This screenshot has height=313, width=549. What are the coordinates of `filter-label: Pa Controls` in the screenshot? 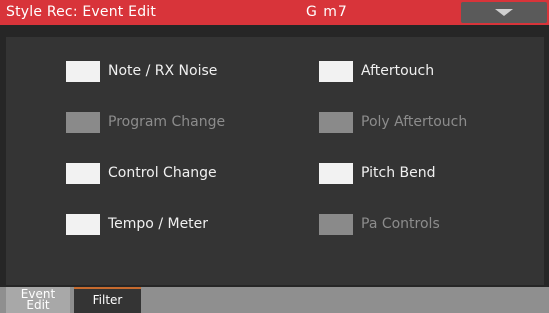 It's located at (400, 224).